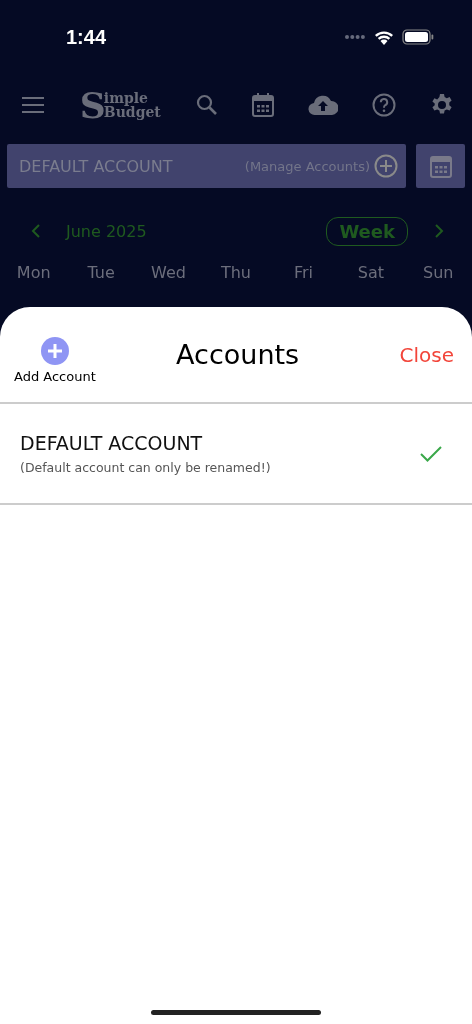  What do you see at coordinates (323, 105) in the screenshot?
I see `cloud-upload-icon` at bounding box center [323, 105].